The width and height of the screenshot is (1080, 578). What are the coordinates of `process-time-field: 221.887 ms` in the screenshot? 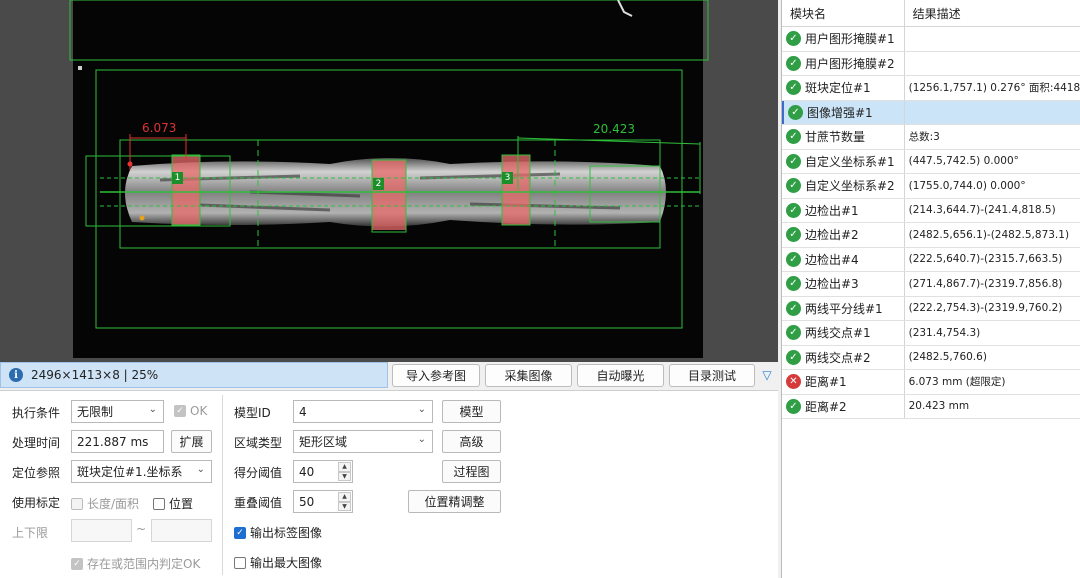 It's located at (117, 441).